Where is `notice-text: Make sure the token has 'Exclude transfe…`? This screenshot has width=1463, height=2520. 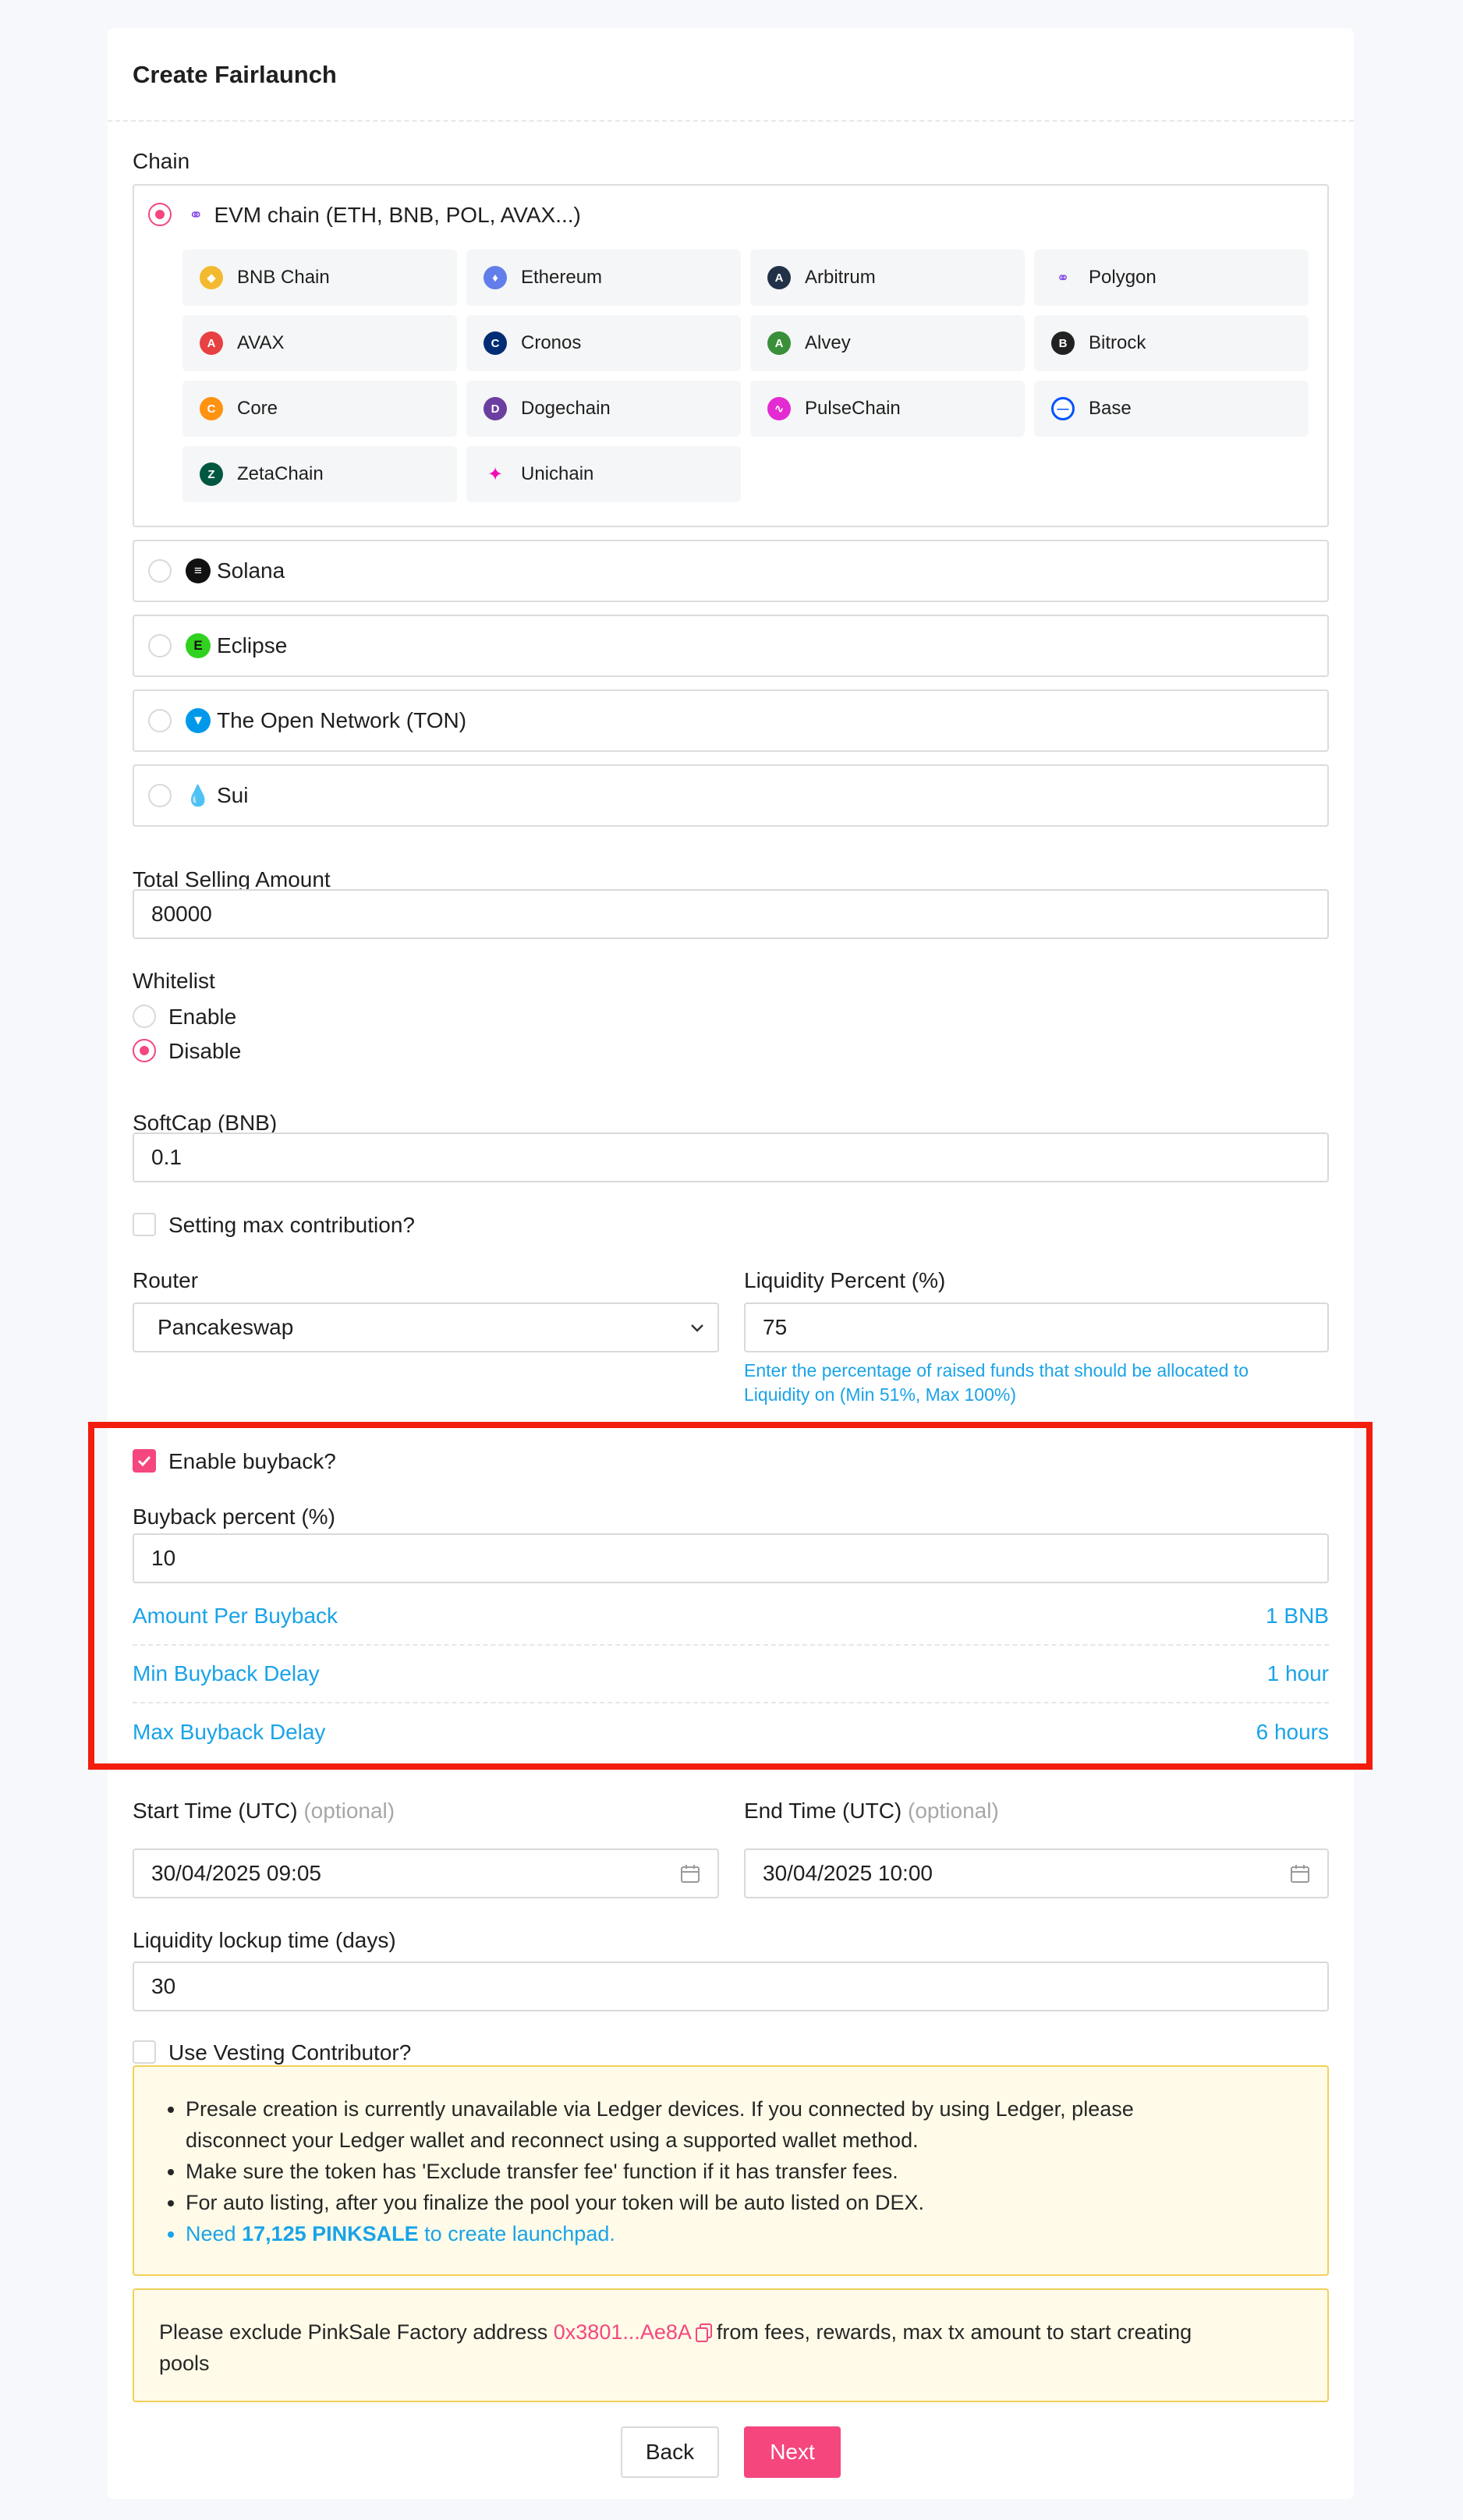
notice-text: Make sure the token has 'Exclude transfe… is located at coordinates (542, 2171).